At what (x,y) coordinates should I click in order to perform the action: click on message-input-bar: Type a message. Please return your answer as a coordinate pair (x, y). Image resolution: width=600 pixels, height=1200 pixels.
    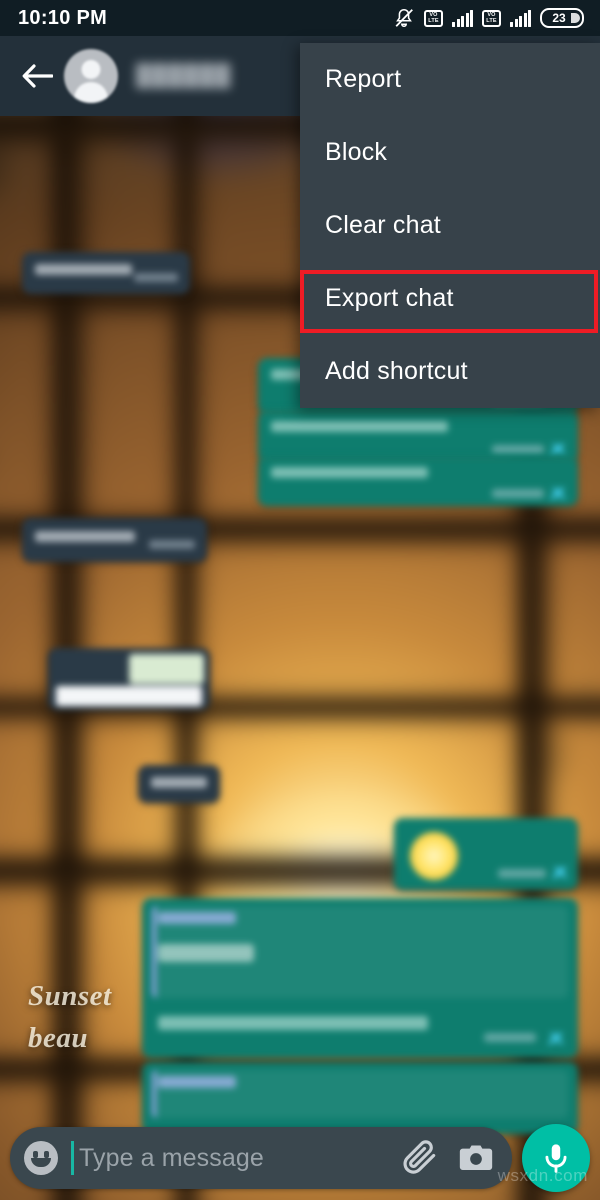
    Looking at the image, I should click on (300, 1161).